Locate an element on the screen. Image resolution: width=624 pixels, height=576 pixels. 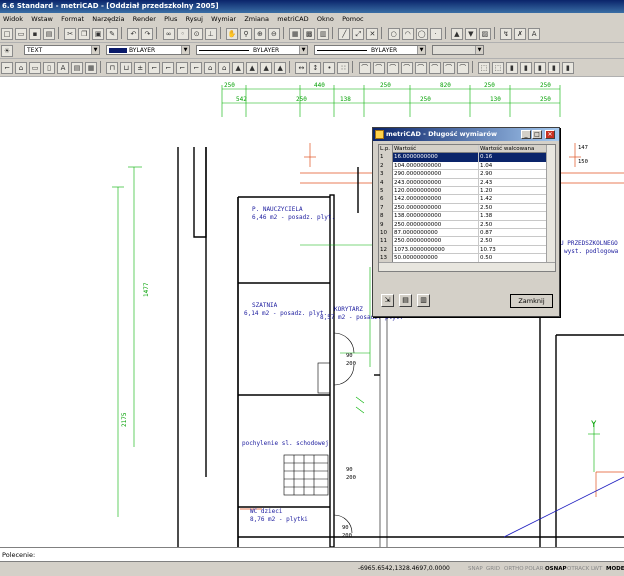
tool-4-icon: ▯ is located at coordinates (49, 68).